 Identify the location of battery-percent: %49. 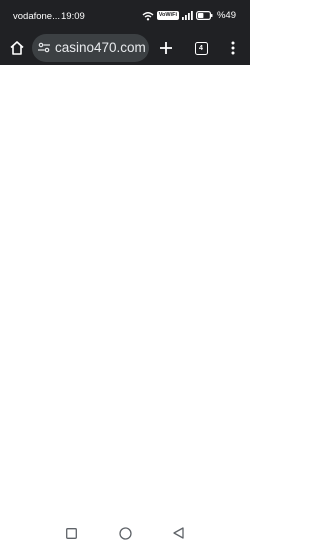
(226, 15).